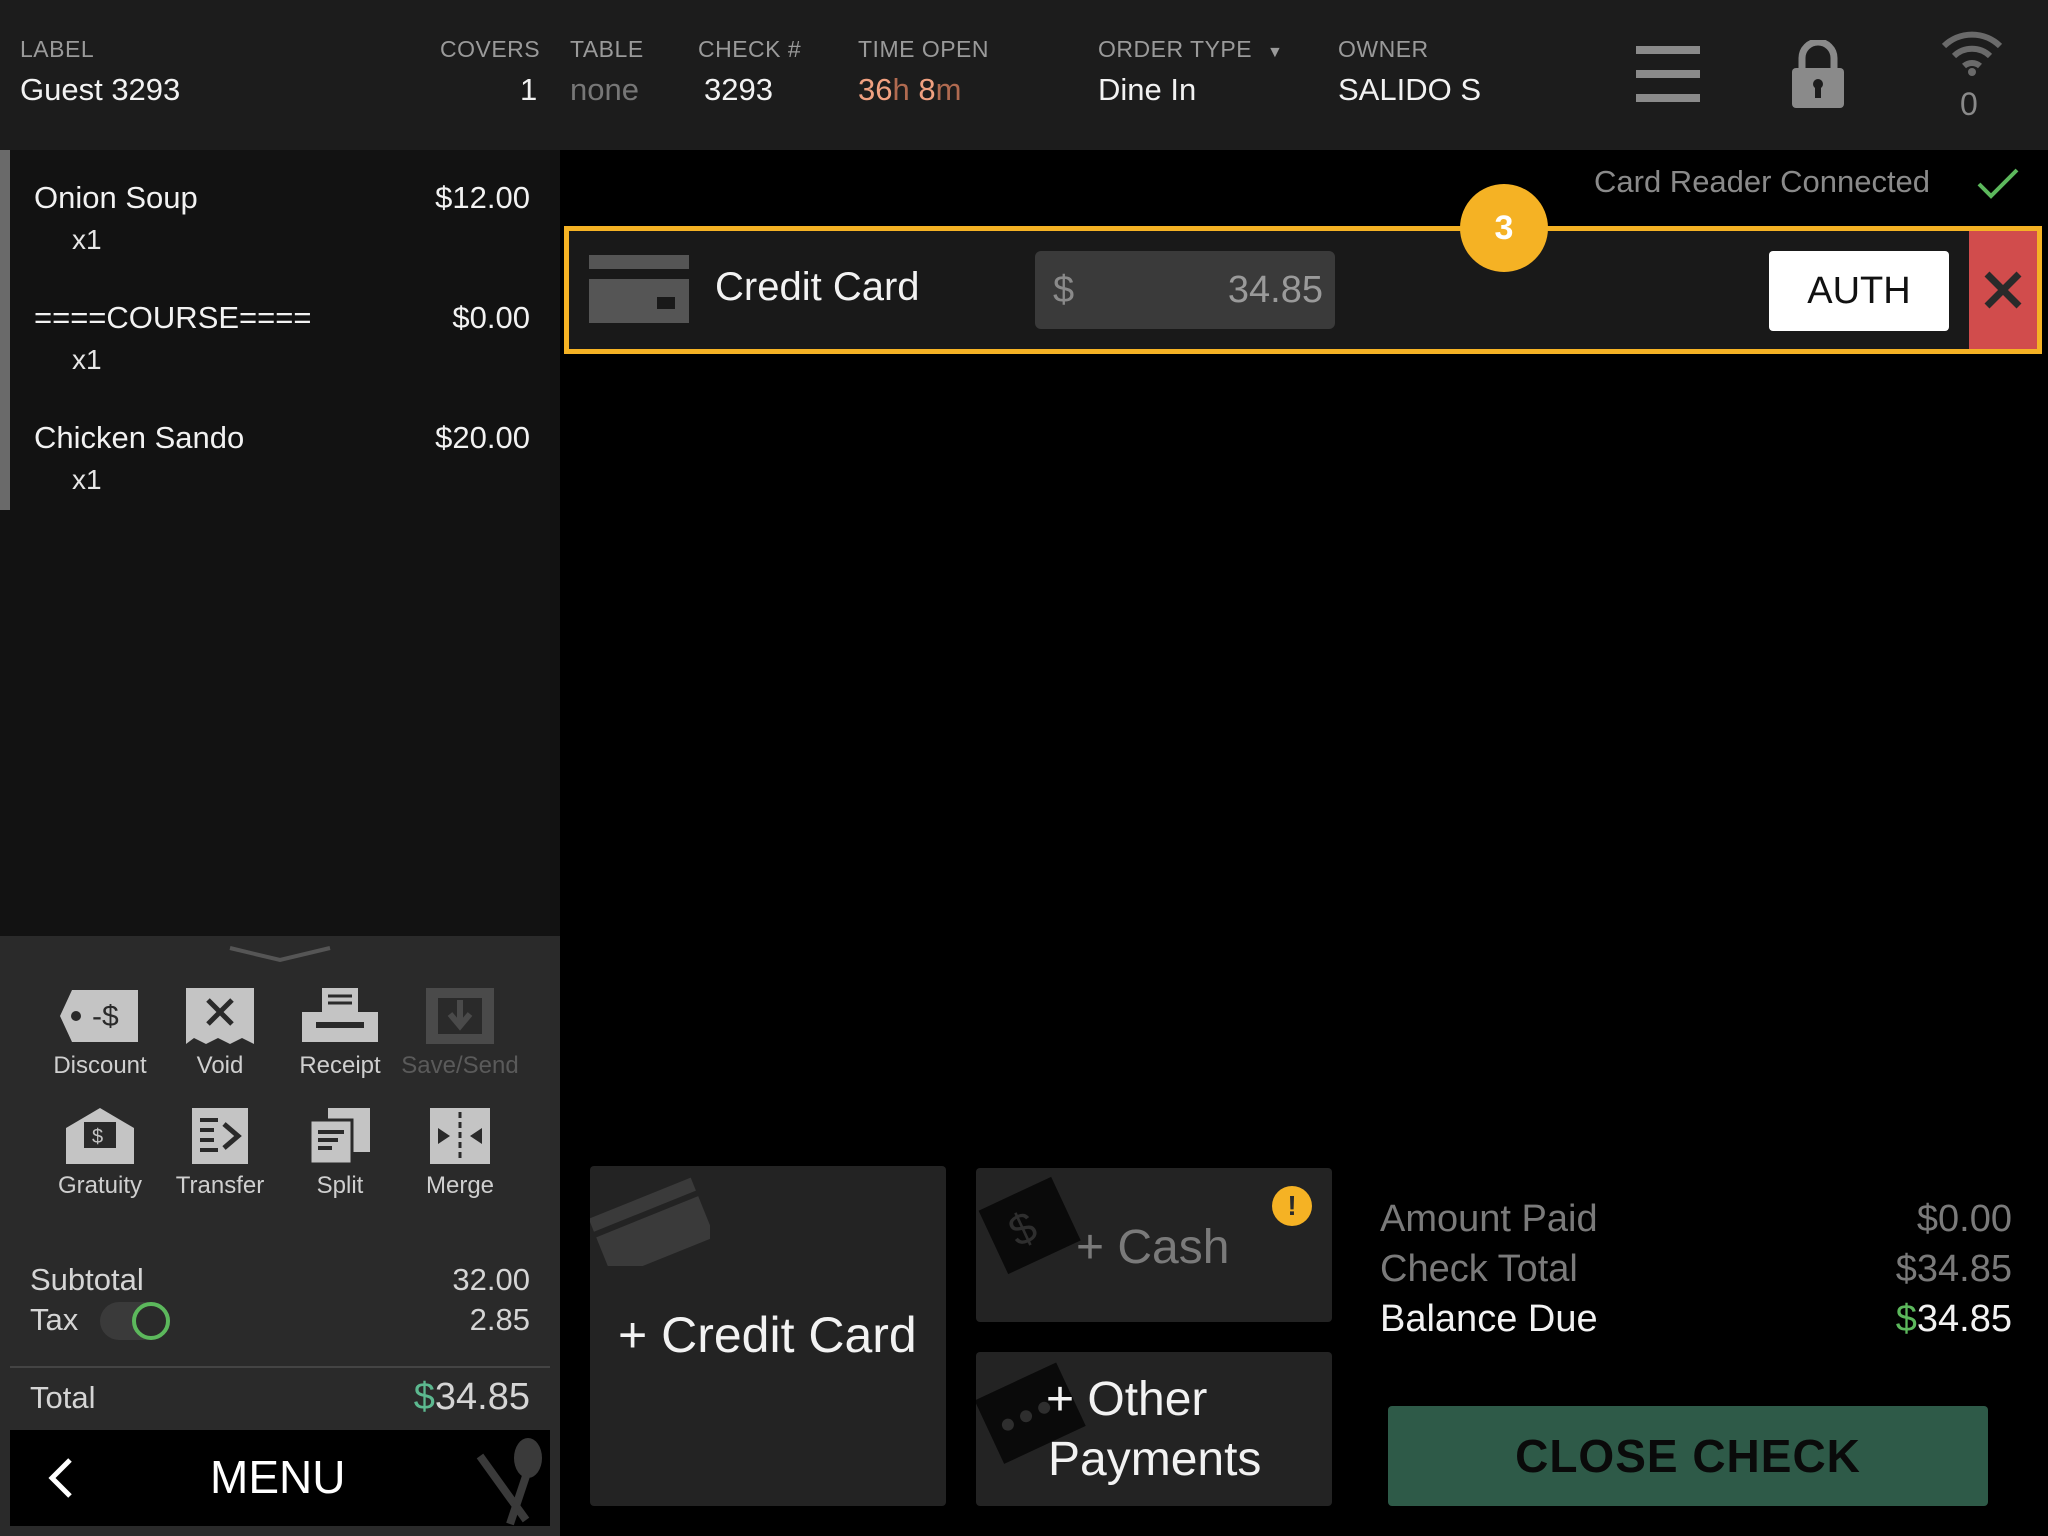  What do you see at coordinates (220, 1065) in the screenshot?
I see `void-label: Void` at bounding box center [220, 1065].